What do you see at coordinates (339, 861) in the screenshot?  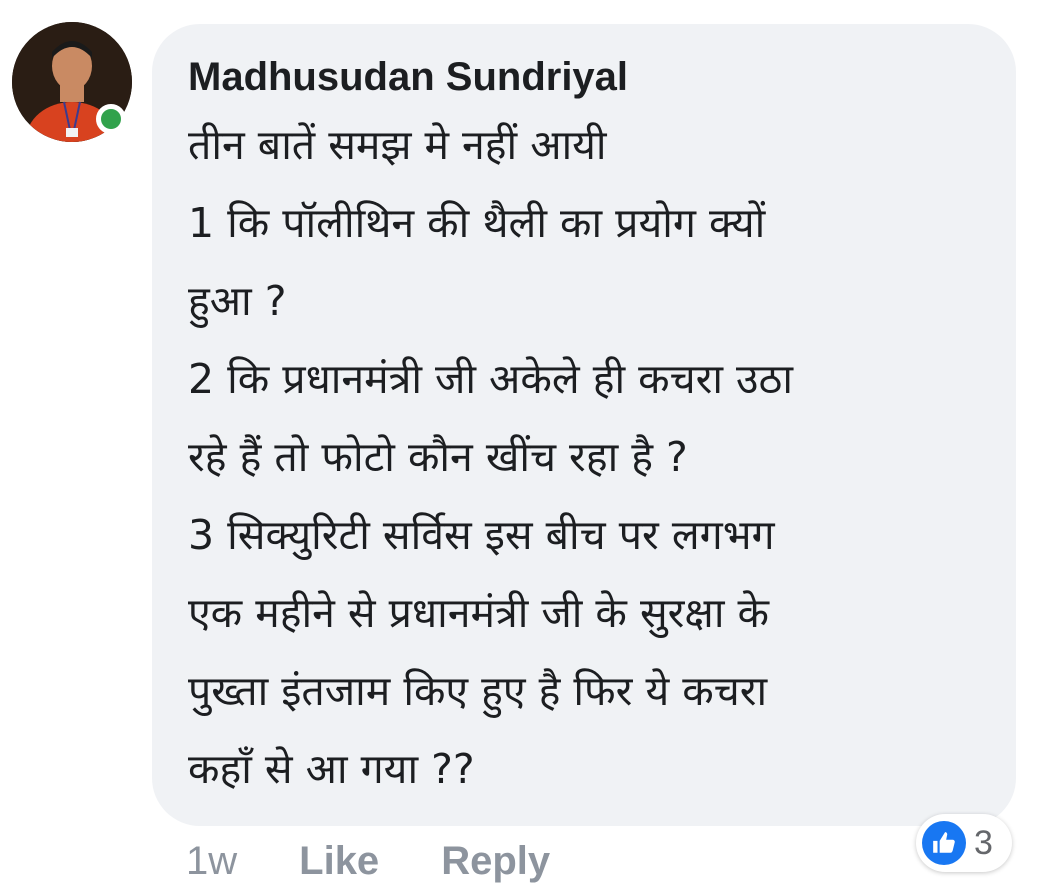 I see `like-button: Like` at bounding box center [339, 861].